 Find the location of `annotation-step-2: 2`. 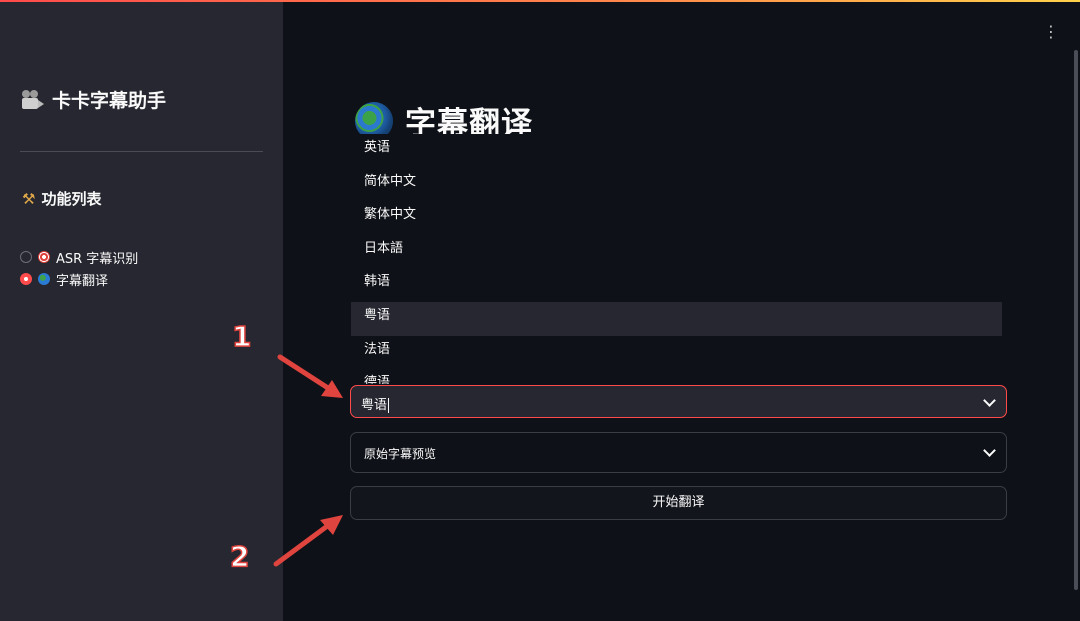

annotation-step-2: 2 is located at coordinates (239, 556).